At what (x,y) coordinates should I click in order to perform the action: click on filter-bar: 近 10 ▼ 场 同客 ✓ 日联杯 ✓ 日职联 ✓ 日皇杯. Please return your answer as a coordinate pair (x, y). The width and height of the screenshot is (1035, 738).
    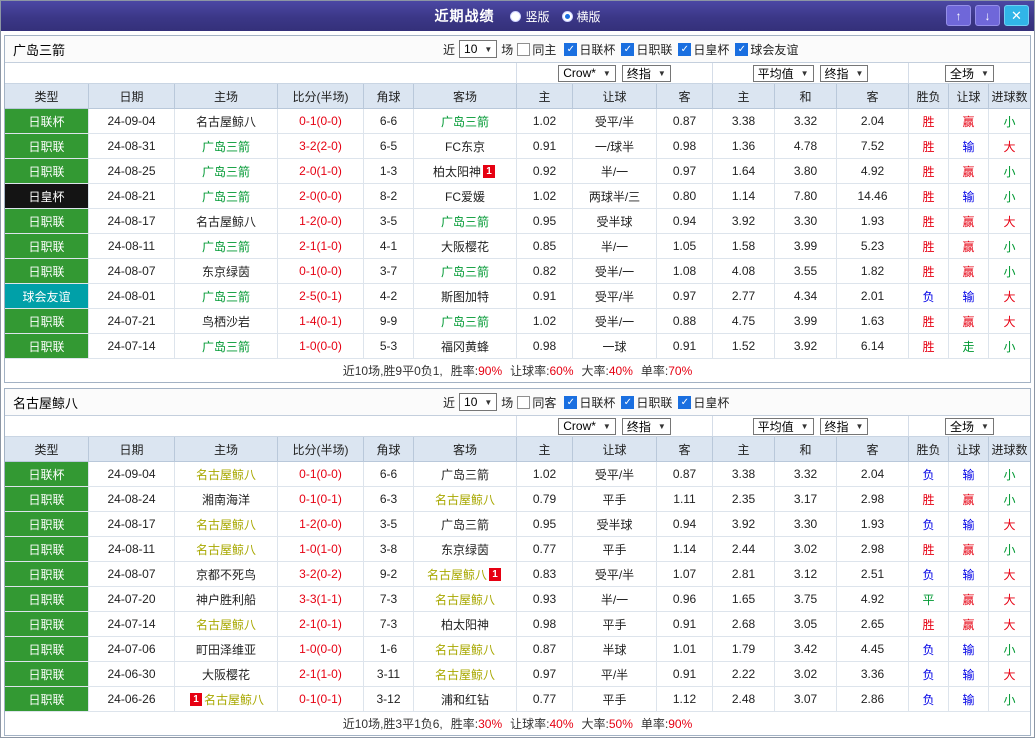
    Looking at the image, I should click on (586, 402).